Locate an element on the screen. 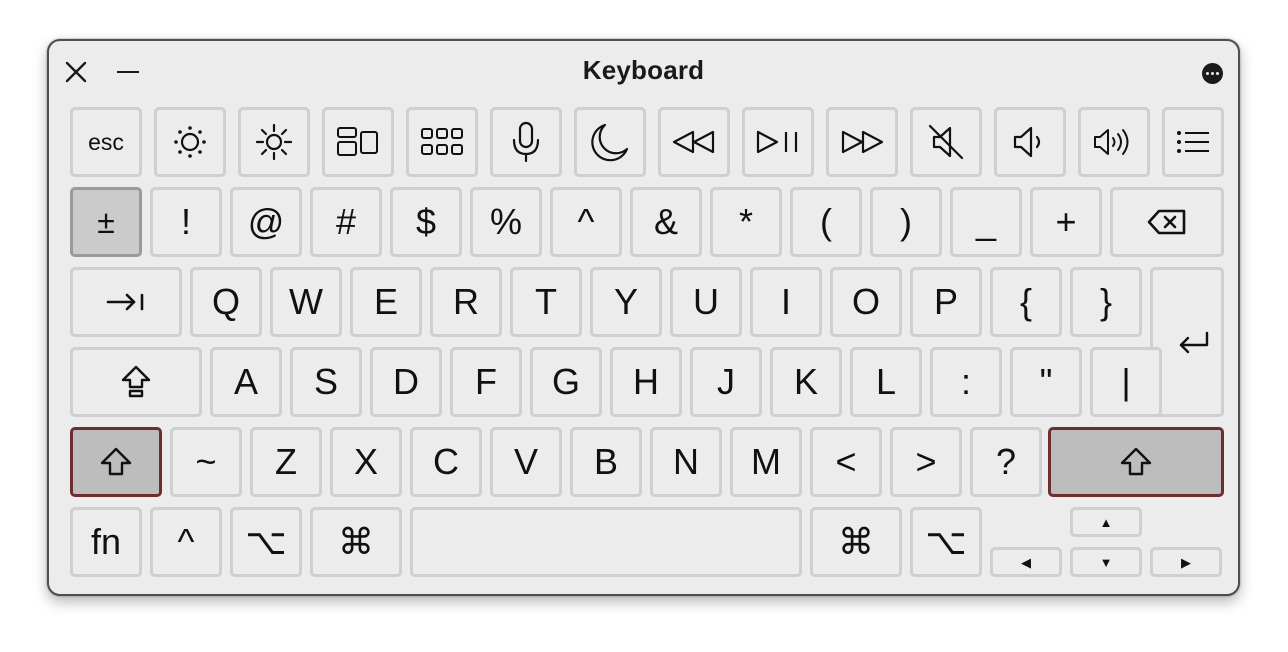 The image size is (1288, 652). key-esc: esc is located at coordinates (106, 142).